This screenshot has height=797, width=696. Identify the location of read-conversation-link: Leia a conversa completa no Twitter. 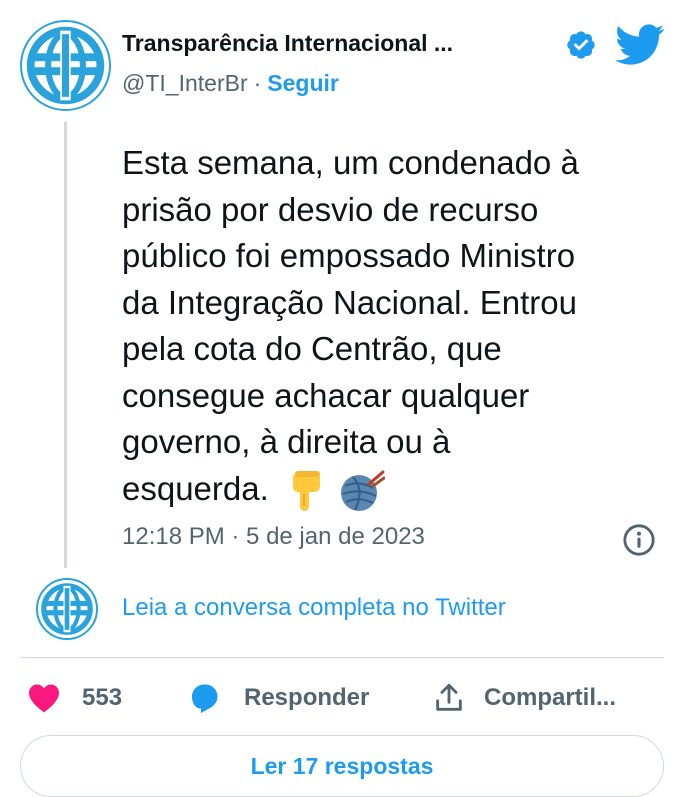
(314, 608).